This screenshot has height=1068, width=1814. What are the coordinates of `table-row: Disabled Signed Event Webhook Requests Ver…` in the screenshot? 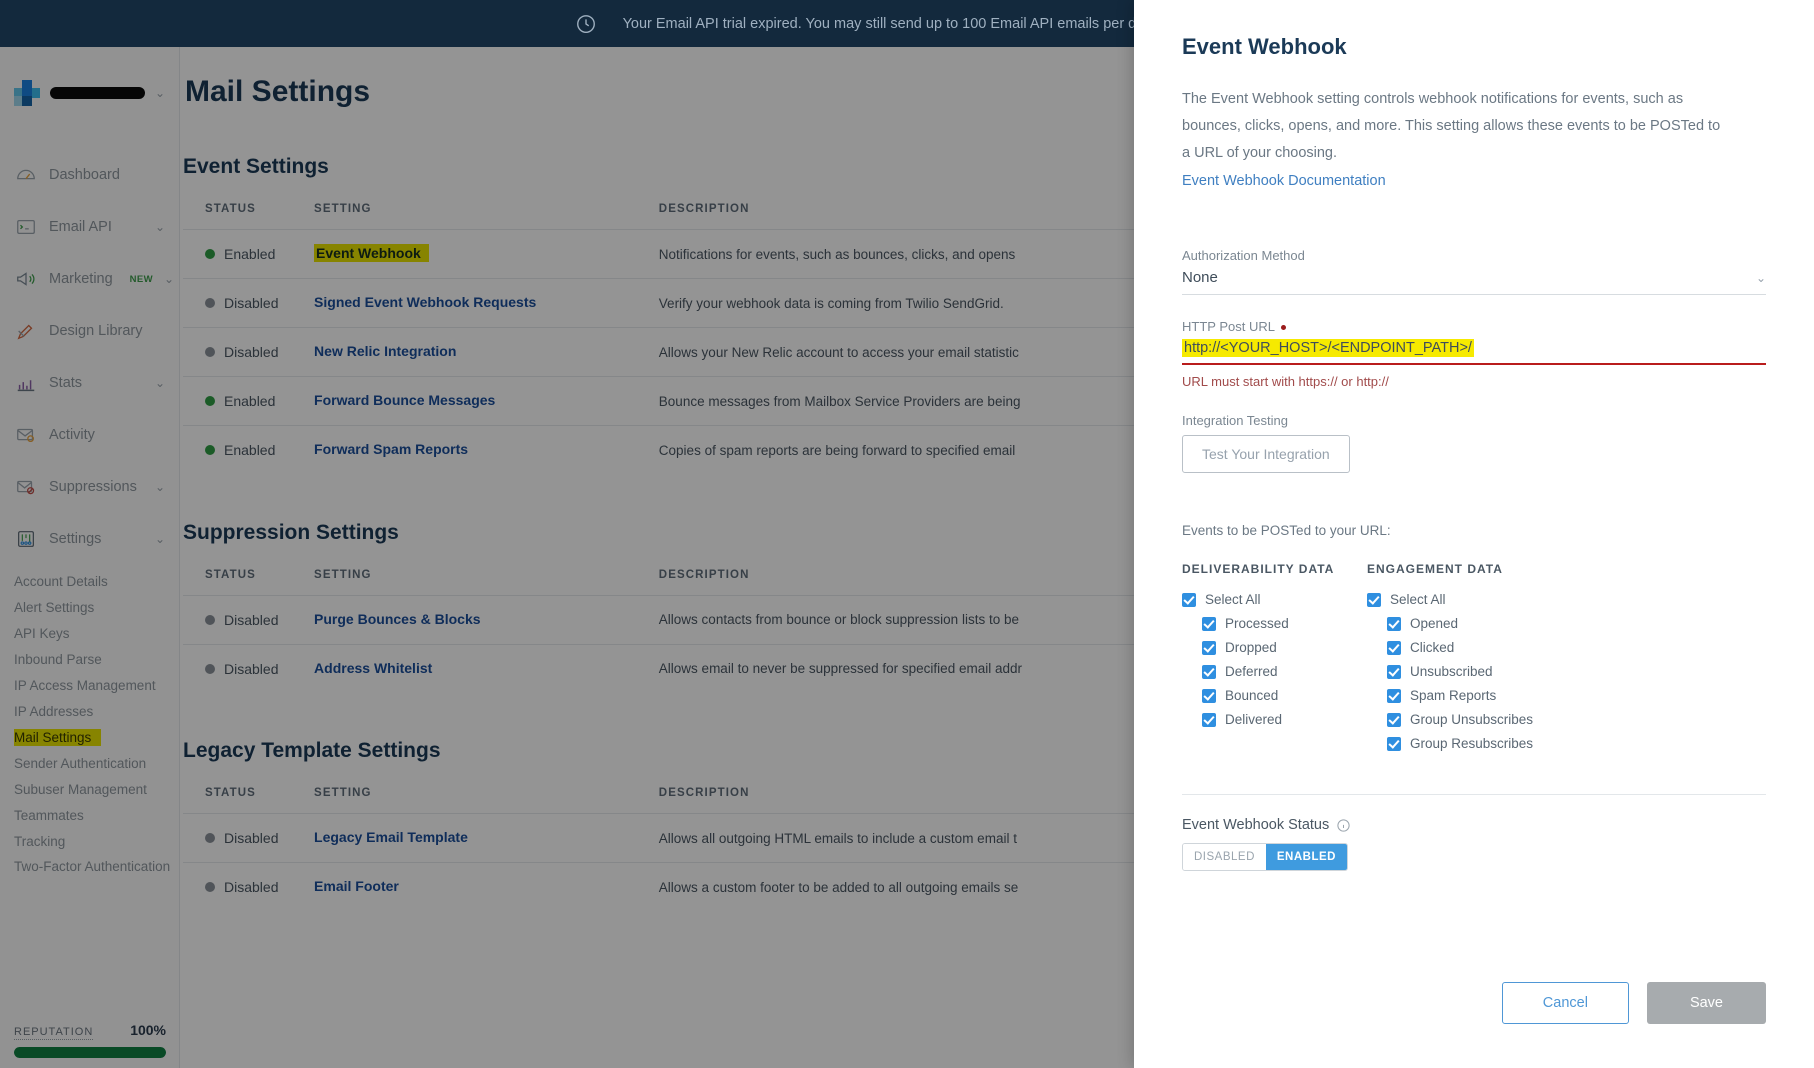 It's located at (658, 303).